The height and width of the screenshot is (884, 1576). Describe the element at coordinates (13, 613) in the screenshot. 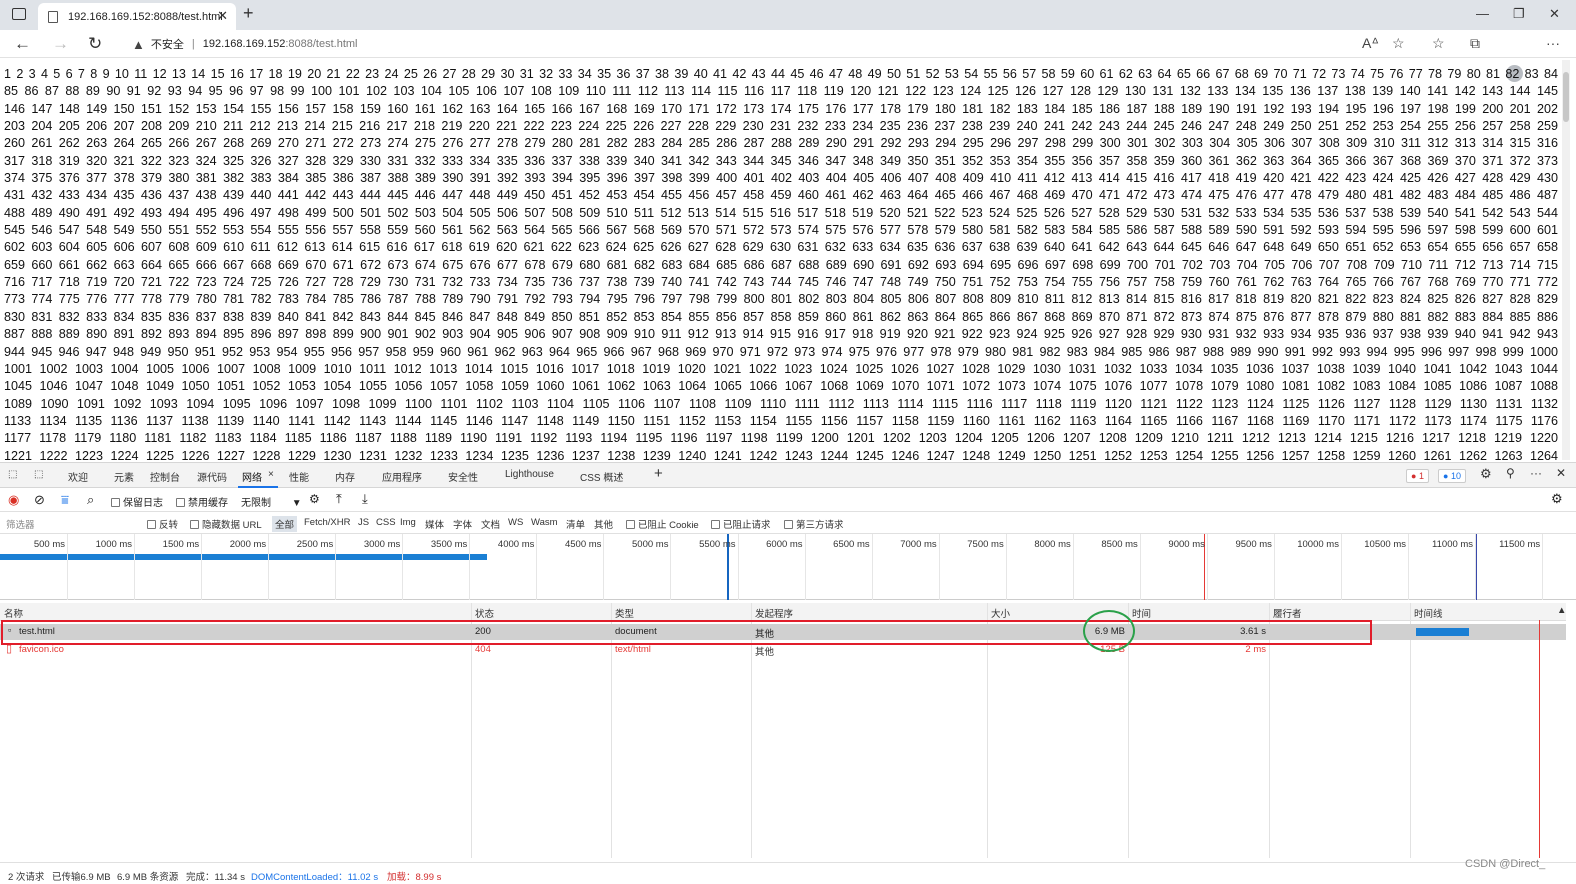

I see `column-header: 名称` at that location.